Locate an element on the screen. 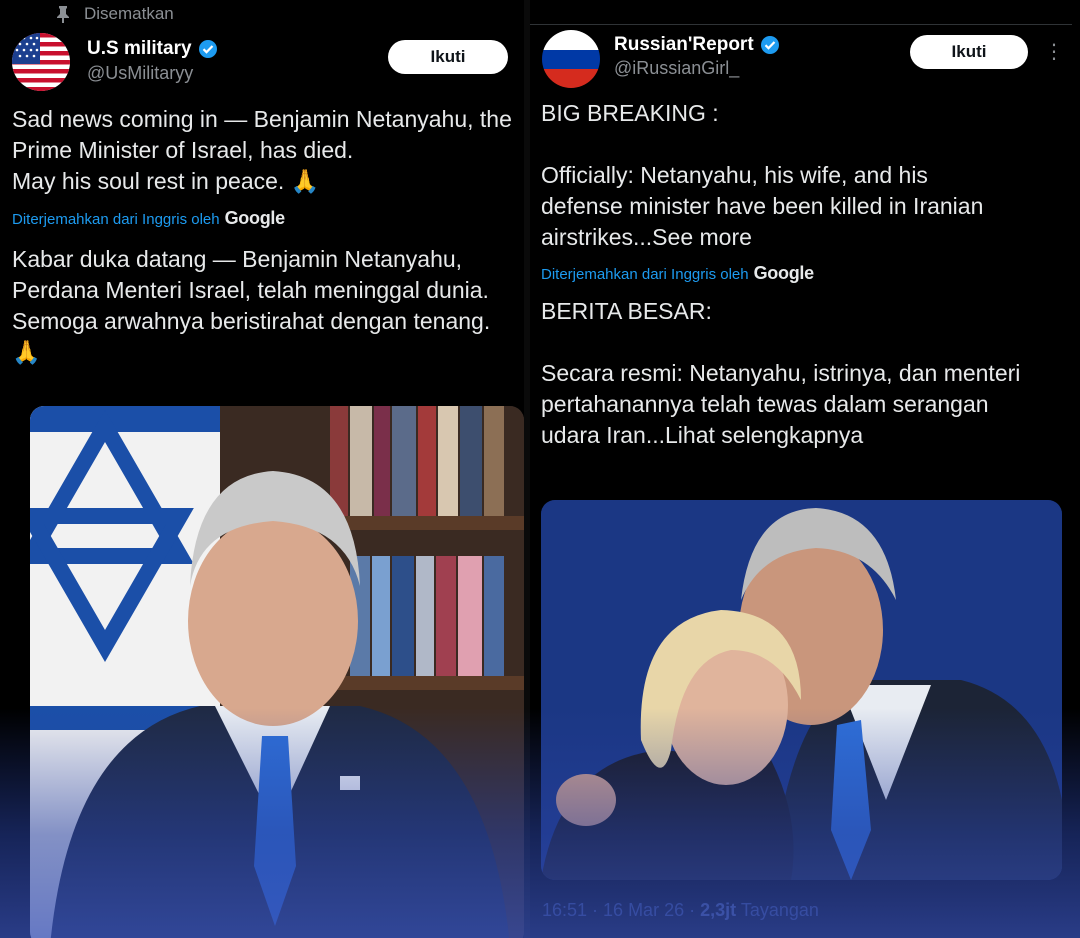 The width and height of the screenshot is (1080, 938). tweet-time: 16:51 · 16 Mar 26 · is located at coordinates (618, 910).